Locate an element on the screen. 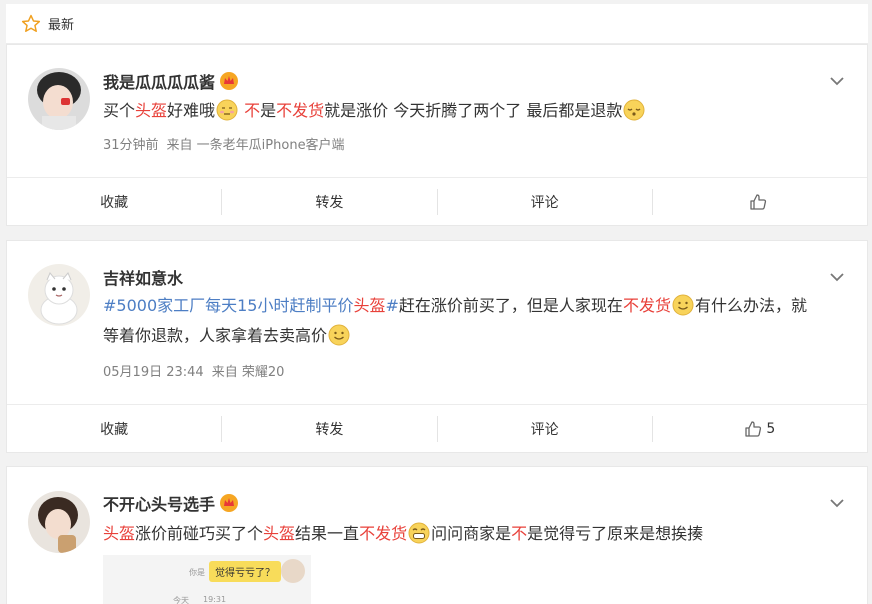 The height and width of the screenshot is (604, 872). chat-bubble: 觉得亏亏了？ is located at coordinates (245, 571).